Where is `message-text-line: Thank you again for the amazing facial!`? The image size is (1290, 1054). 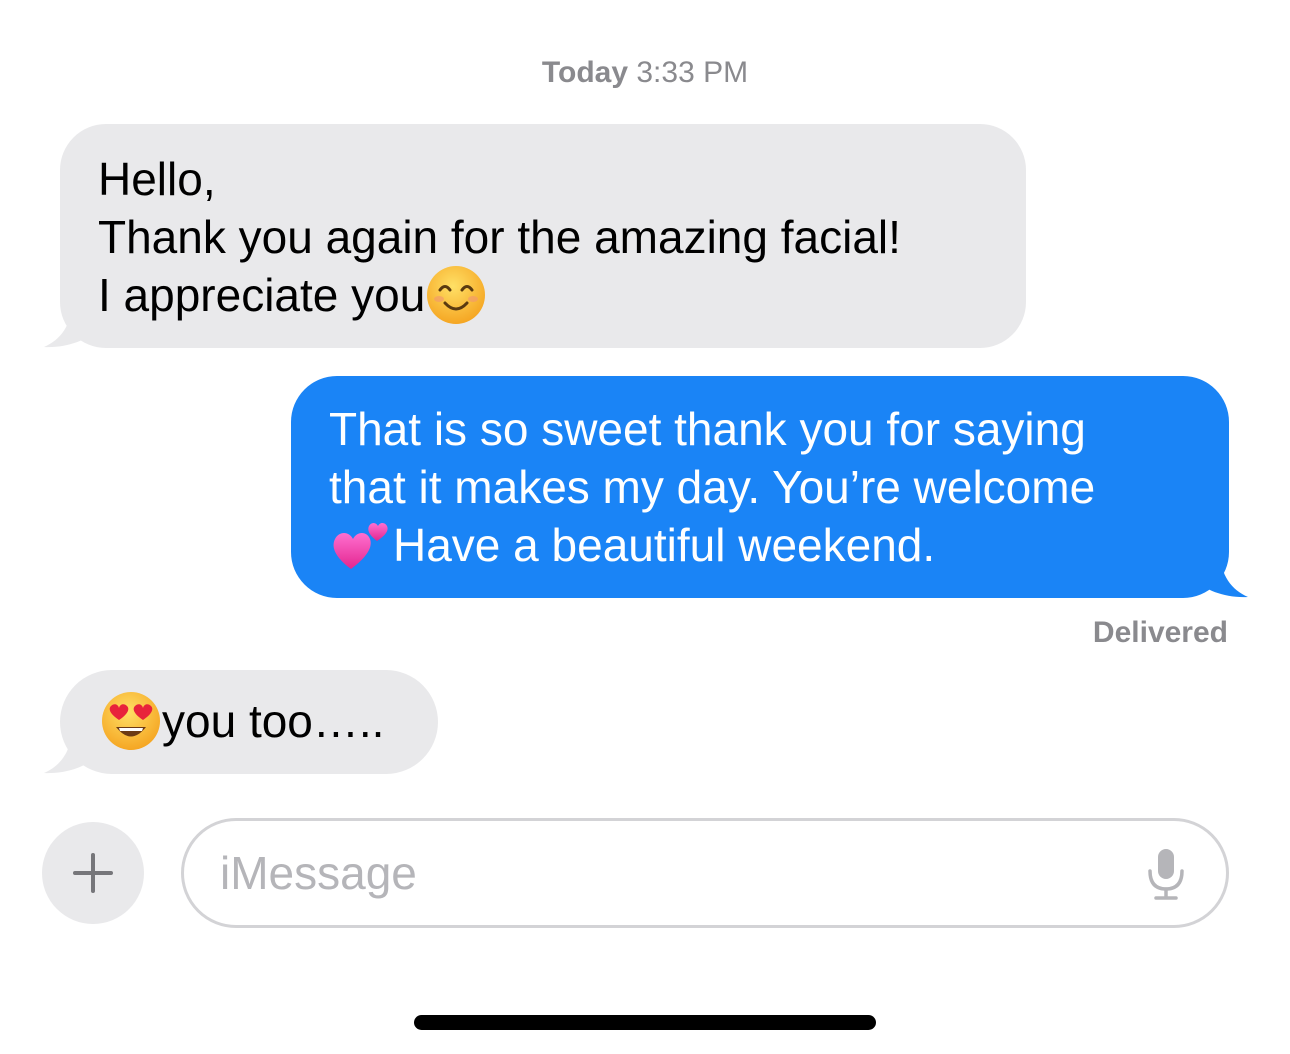
message-text-line: Thank you again for the amazing facial! is located at coordinates (499, 237).